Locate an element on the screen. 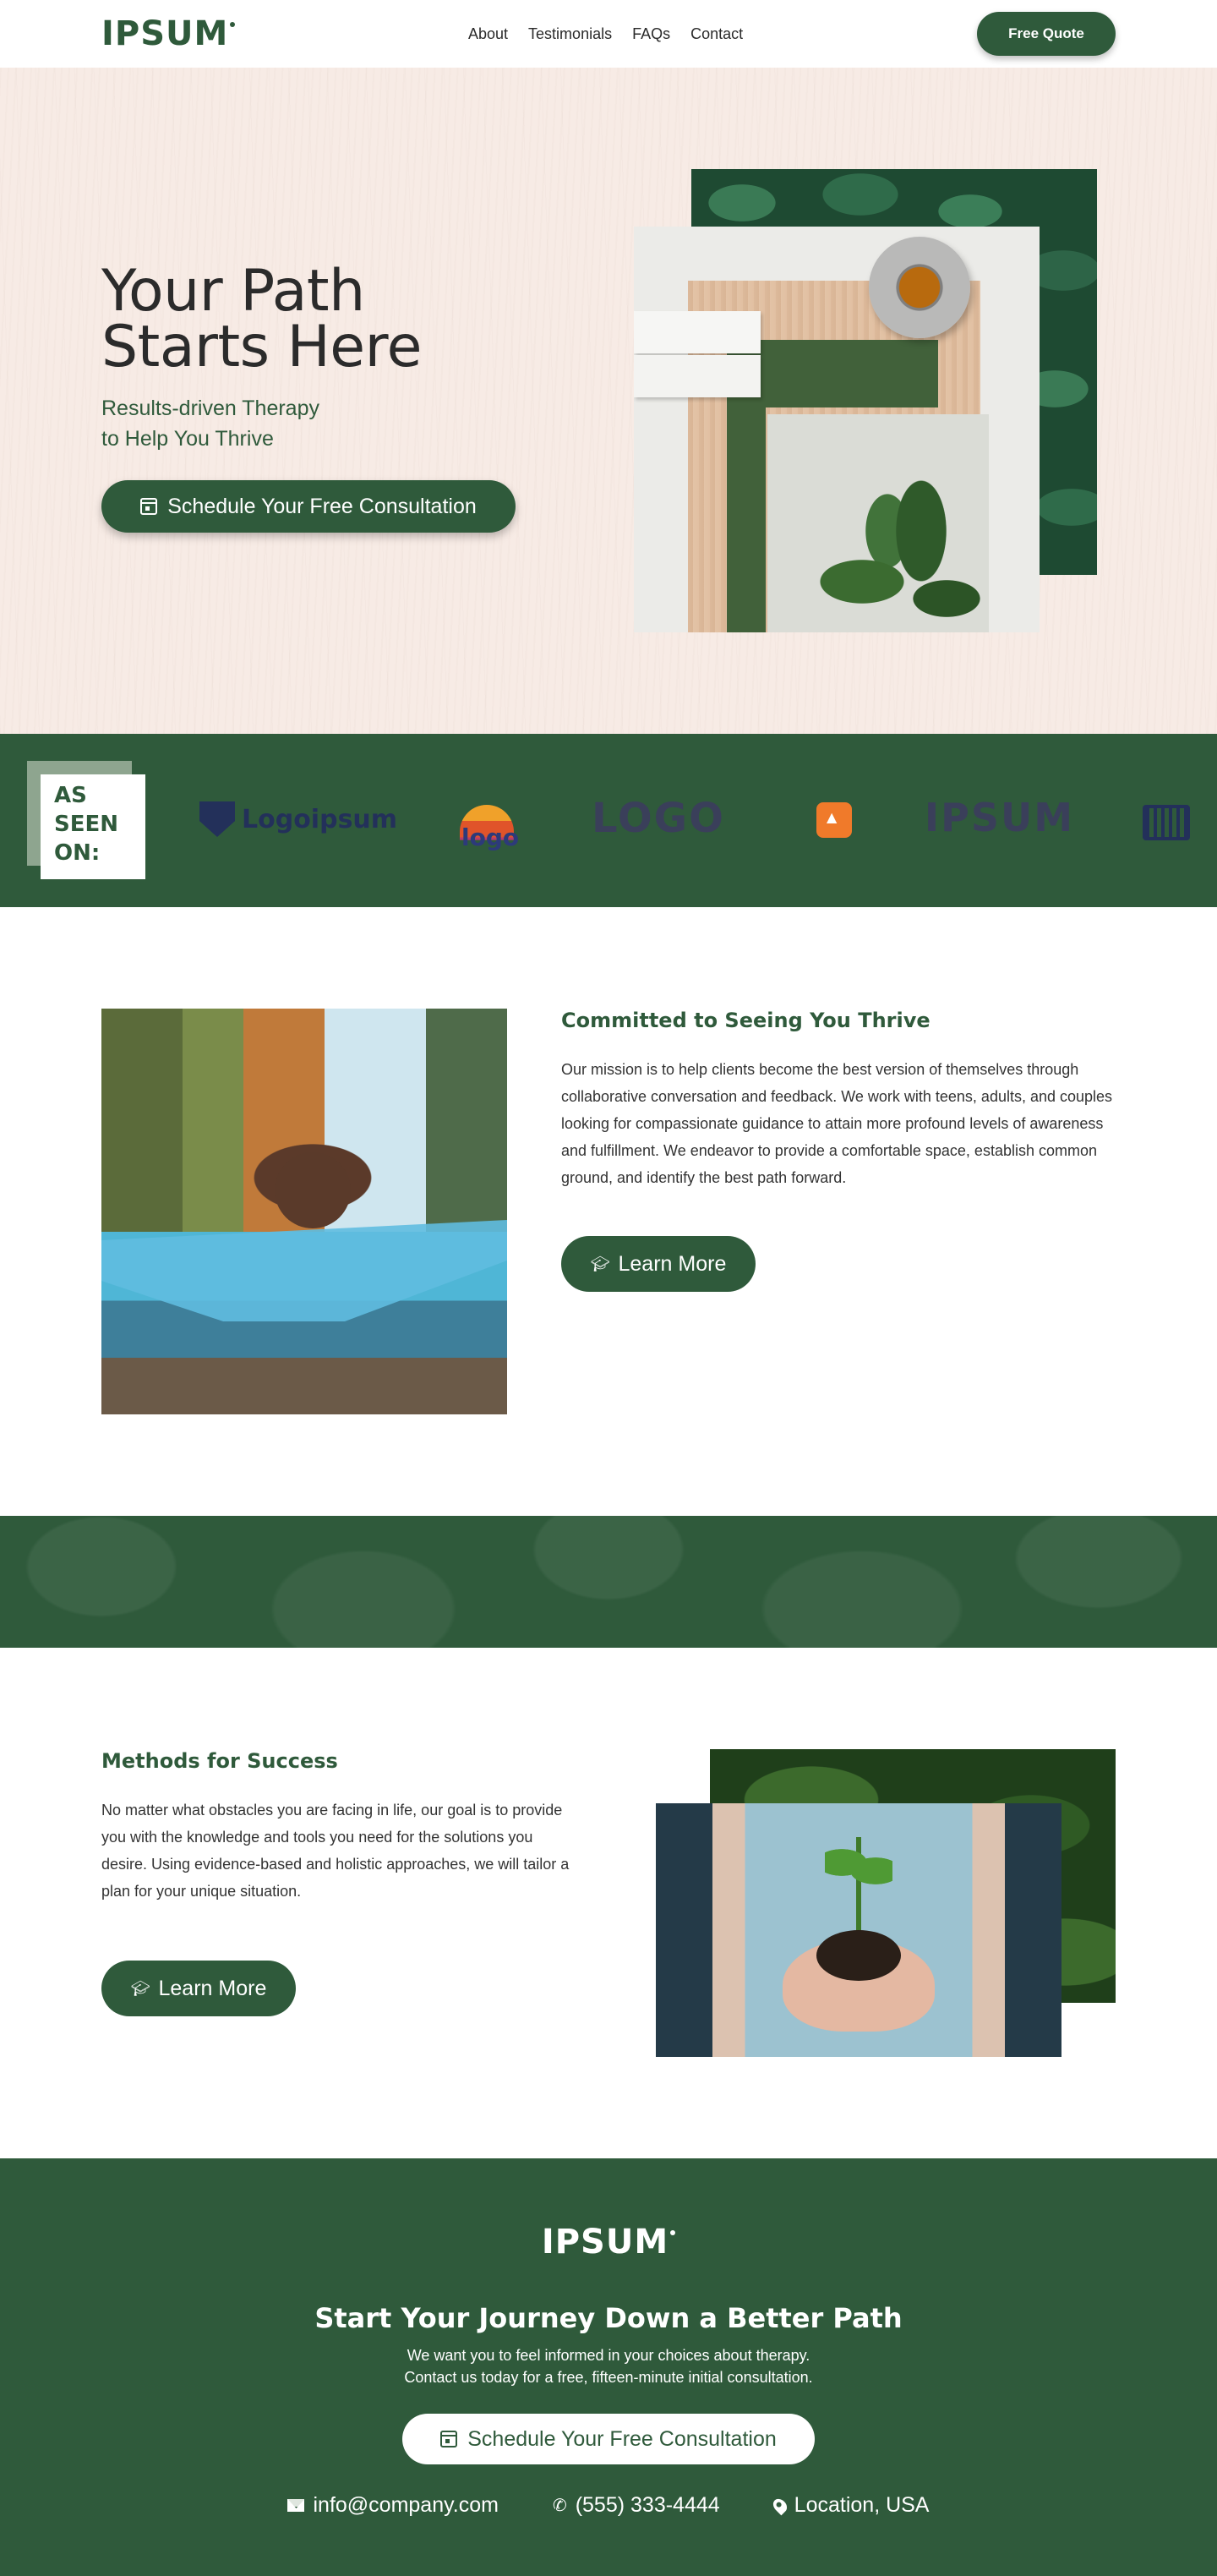  flatlay-plant is located at coordinates (896, 556).